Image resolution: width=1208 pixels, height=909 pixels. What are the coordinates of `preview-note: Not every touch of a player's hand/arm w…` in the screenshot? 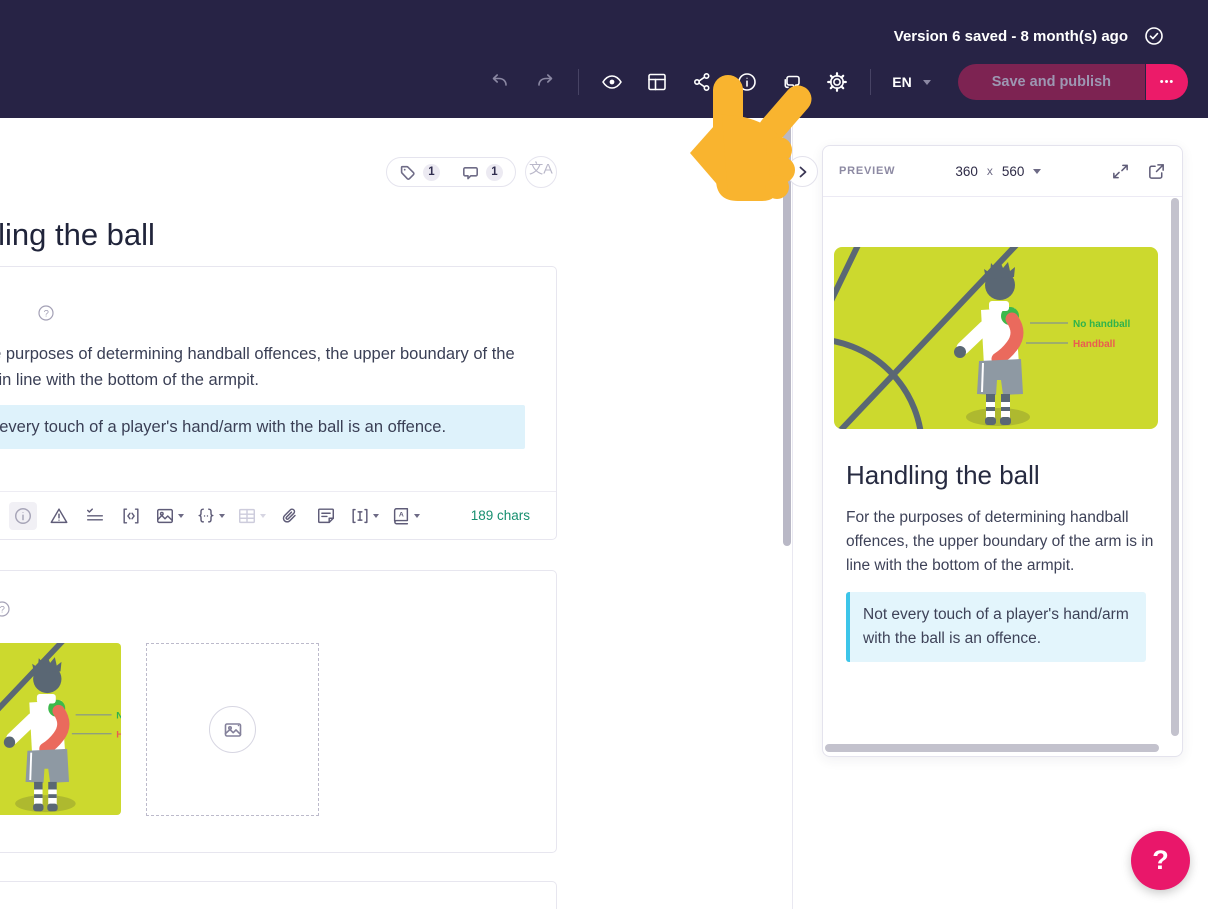 It's located at (996, 627).